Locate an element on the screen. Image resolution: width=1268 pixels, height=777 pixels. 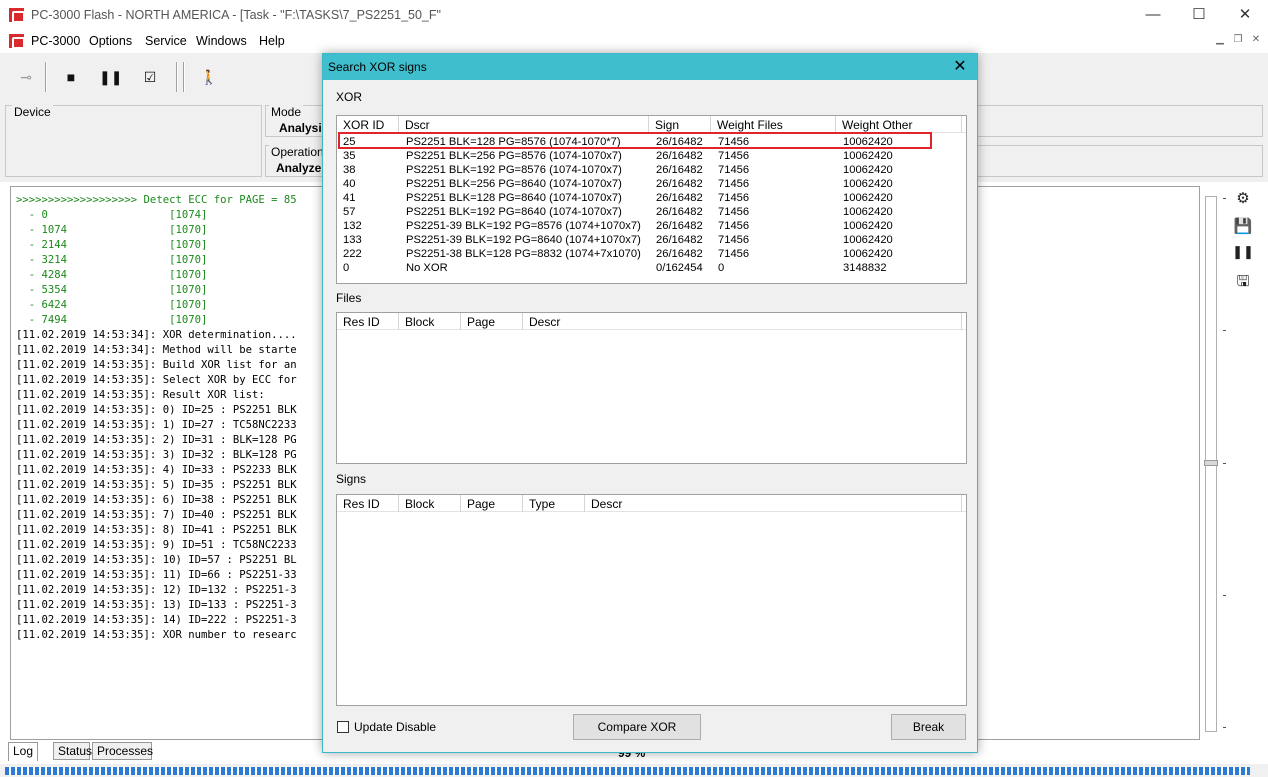
col-dscr: Dscr is located at coordinates (524, 124).